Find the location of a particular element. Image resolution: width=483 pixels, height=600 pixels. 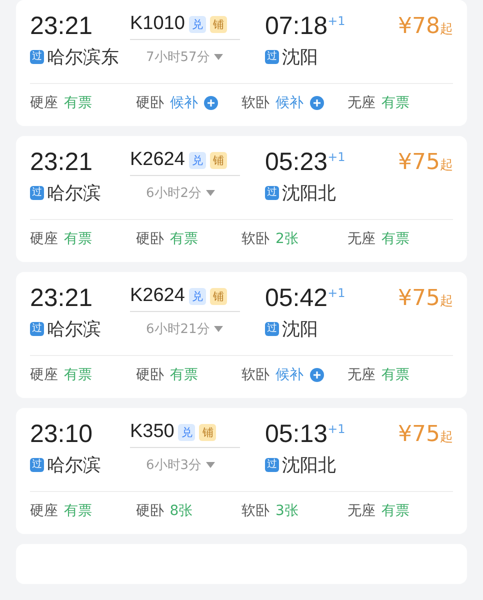

departure-station: 哈尔滨东 is located at coordinates (83, 57).